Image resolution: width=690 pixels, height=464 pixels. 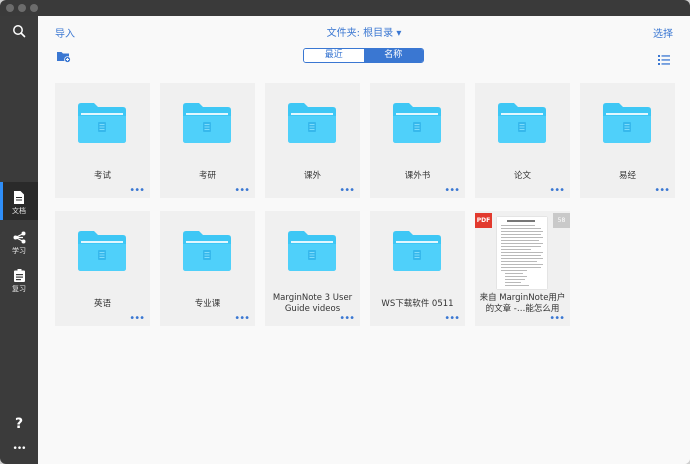 What do you see at coordinates (522, 253) in the screenshot?
I see `document-thumbnail` at bounding box center [522, 253].